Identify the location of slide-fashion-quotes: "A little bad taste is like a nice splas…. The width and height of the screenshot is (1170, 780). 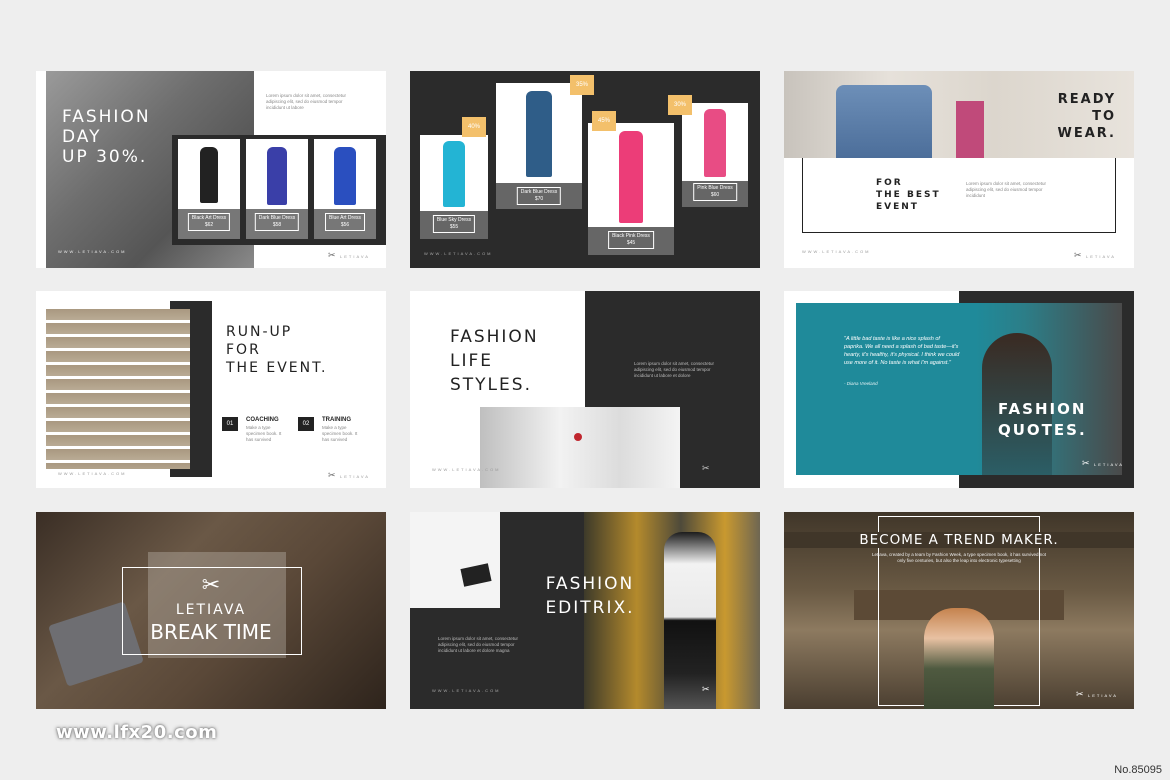
(959, 389).